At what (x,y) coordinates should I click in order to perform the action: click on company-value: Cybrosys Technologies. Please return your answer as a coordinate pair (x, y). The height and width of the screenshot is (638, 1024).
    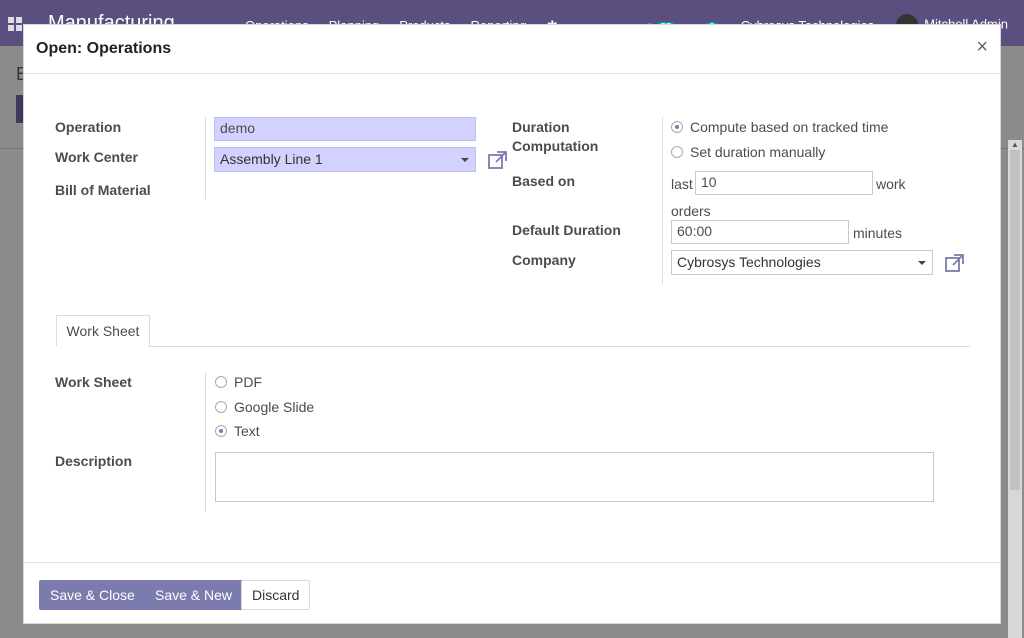
    Looking at the image, I should click on (749, 262).